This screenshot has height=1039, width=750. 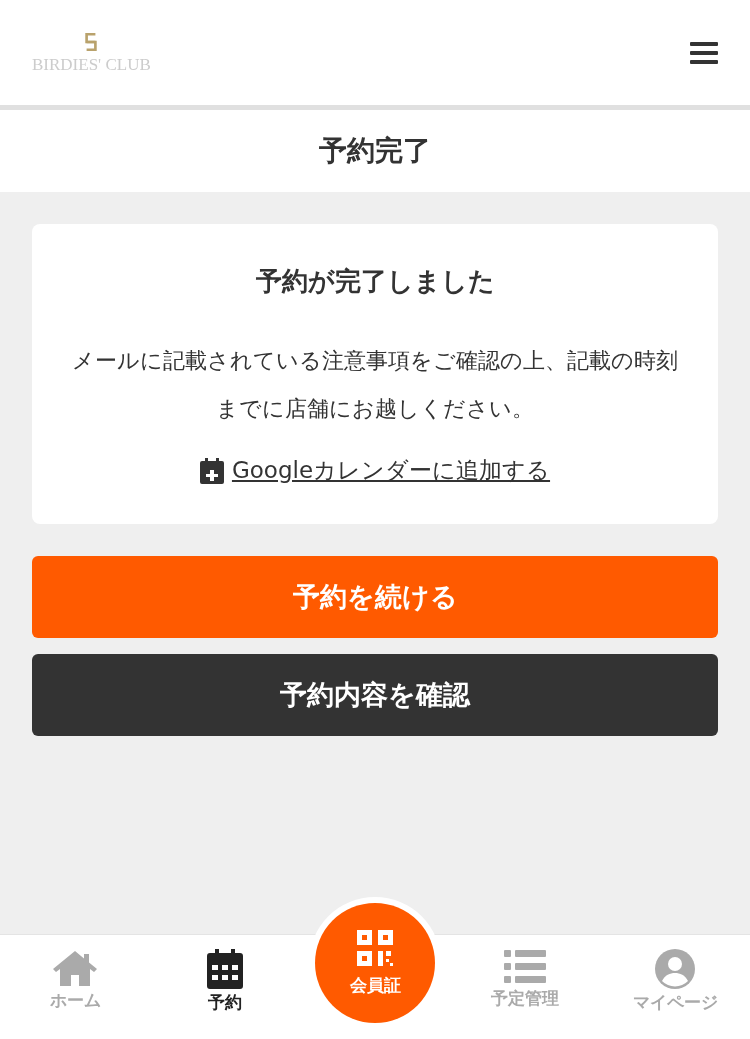 I want to click on card-heading: 予約が完了しました, so click(x=375, y=281).